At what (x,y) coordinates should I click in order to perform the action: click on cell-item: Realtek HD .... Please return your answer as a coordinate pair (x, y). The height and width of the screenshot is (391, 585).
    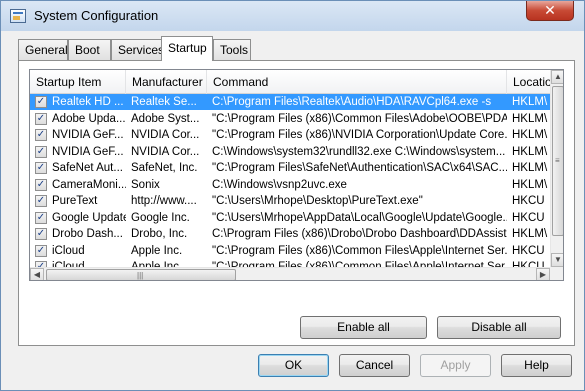
    Looking at the image, I should click on (88, 102).